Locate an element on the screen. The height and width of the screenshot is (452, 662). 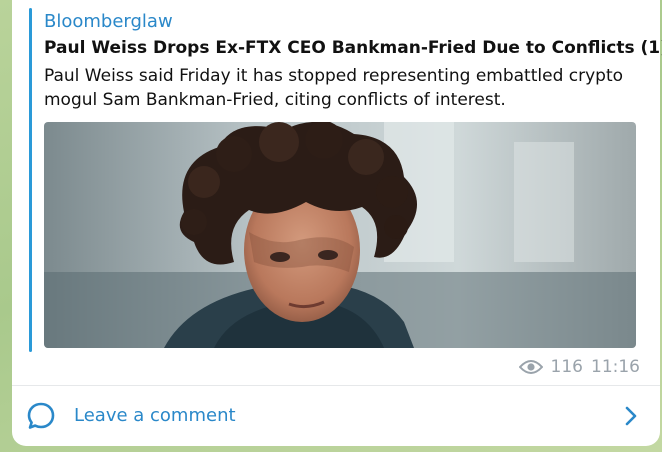
message-meta: 116 11:16 is located at coordinates (579, 367).